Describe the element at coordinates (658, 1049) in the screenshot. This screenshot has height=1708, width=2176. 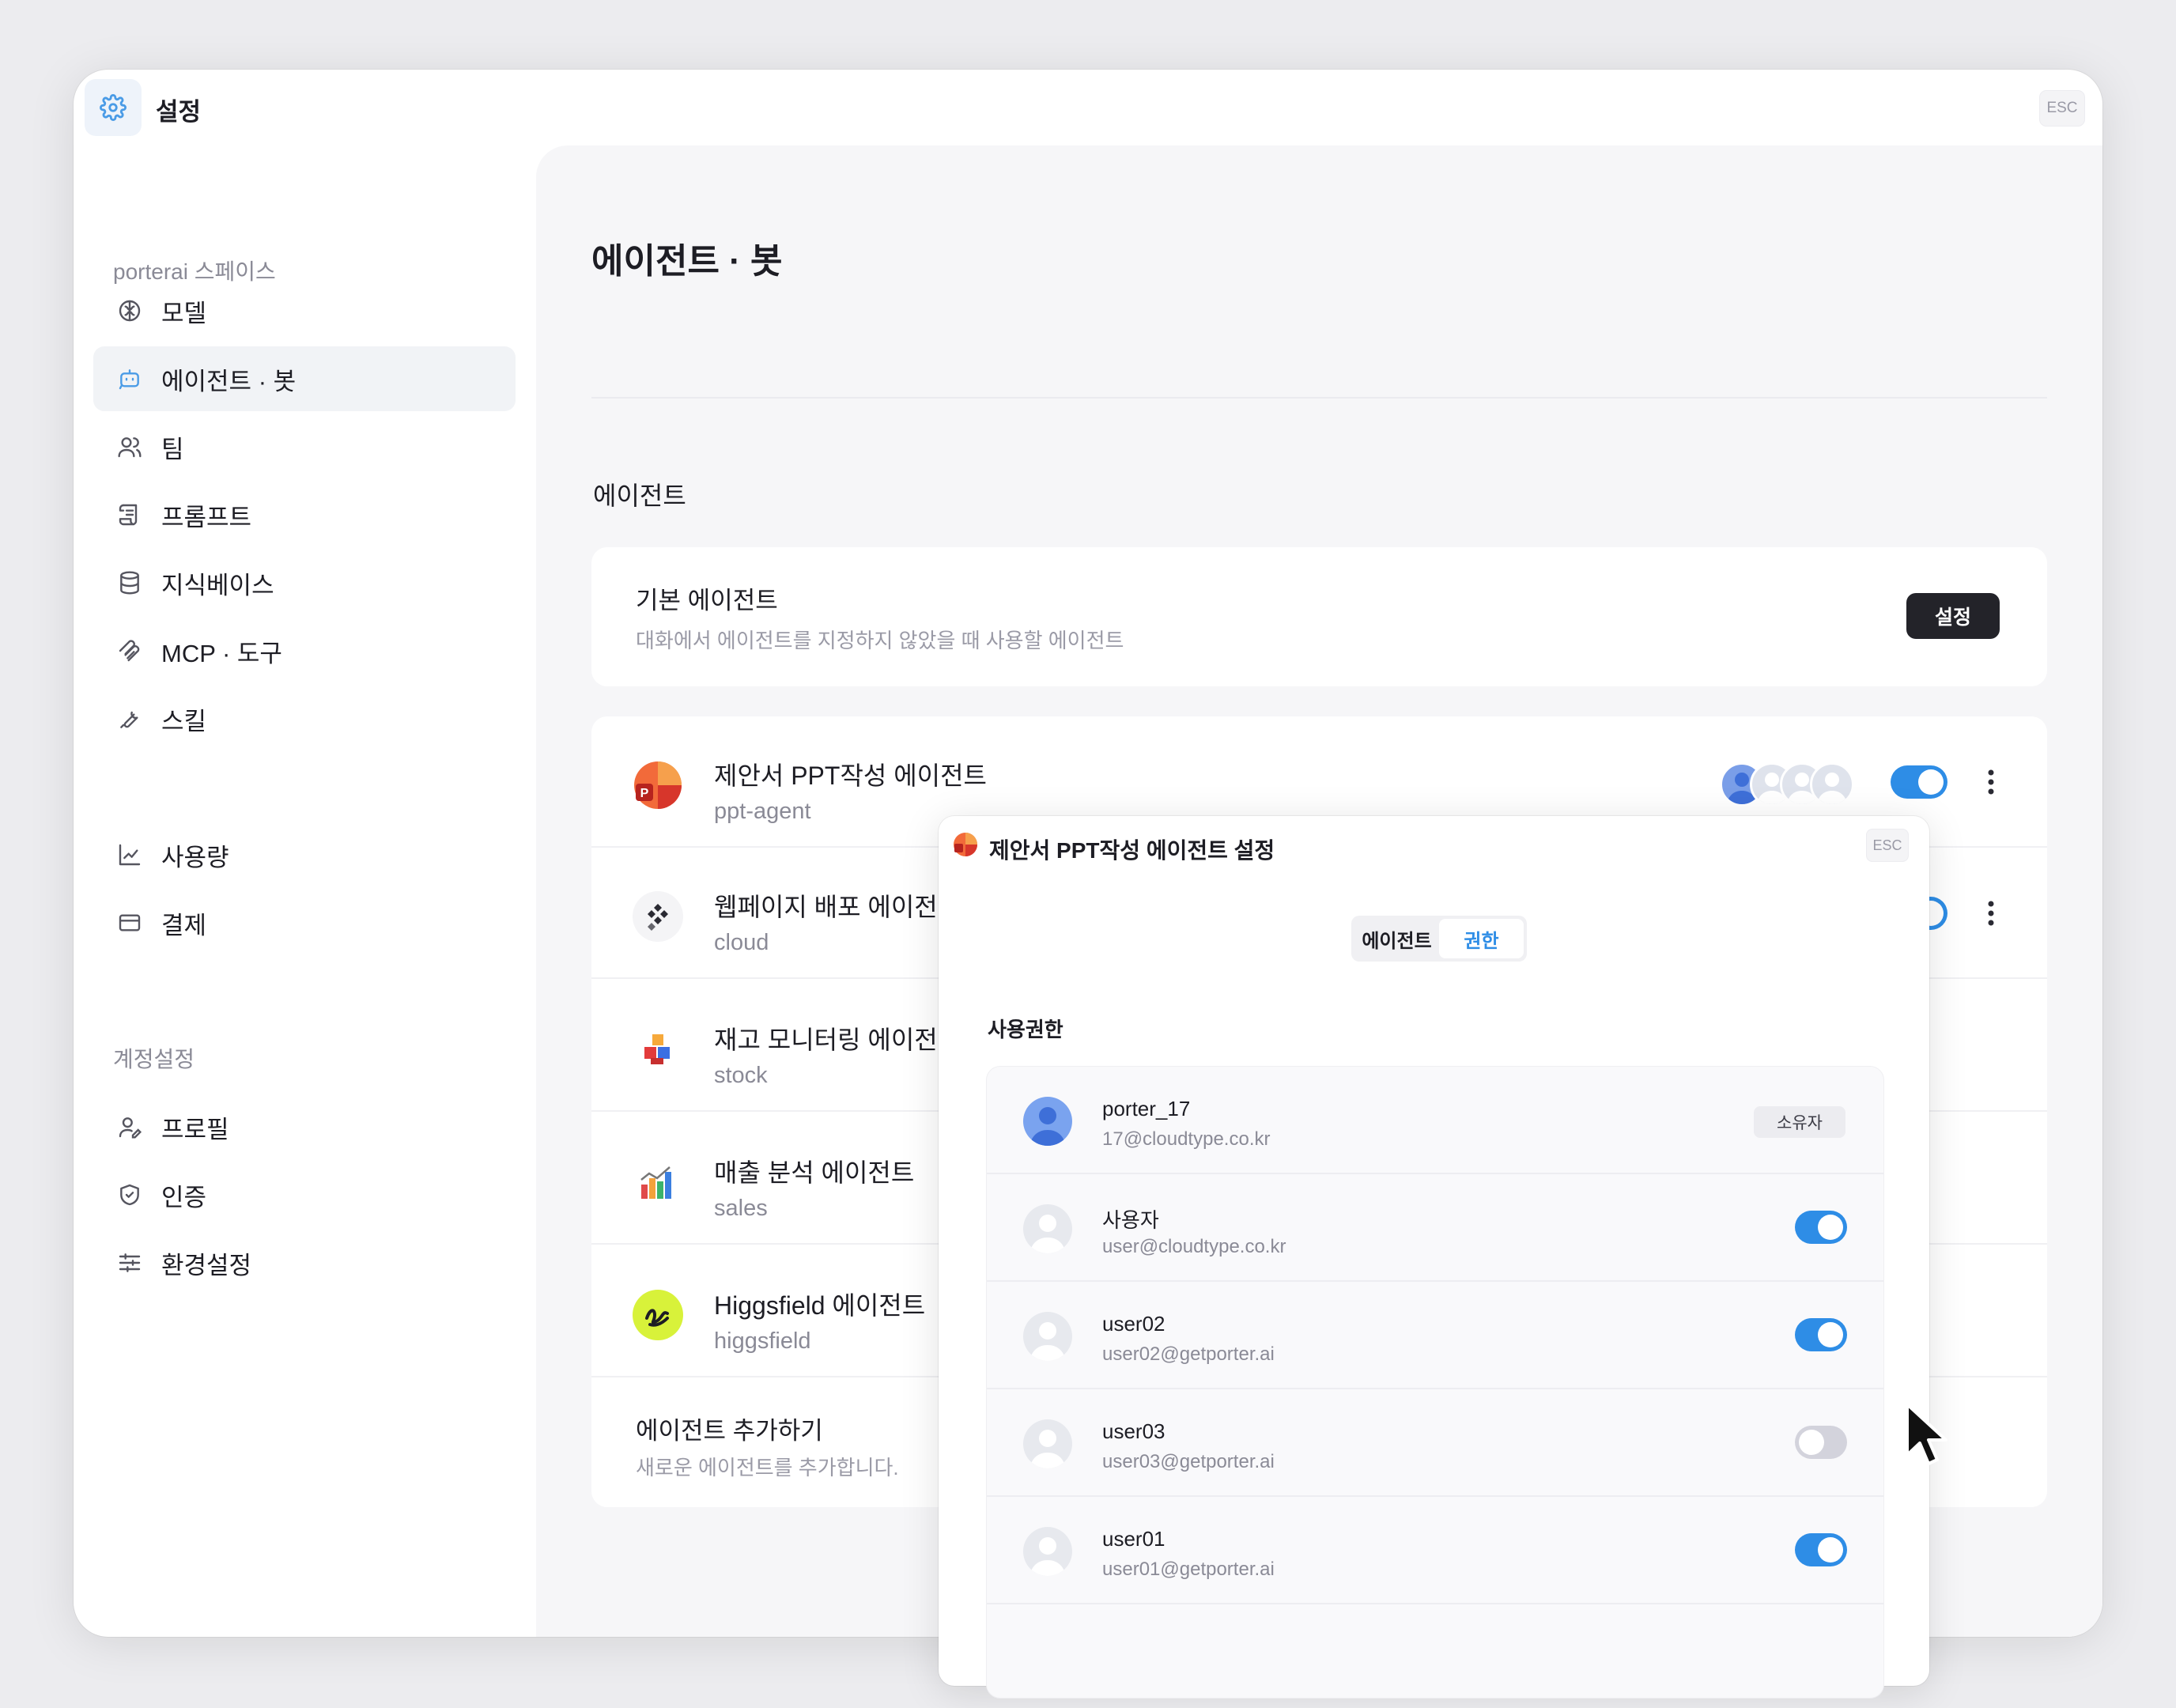
I see `blocks-icon` at that location.